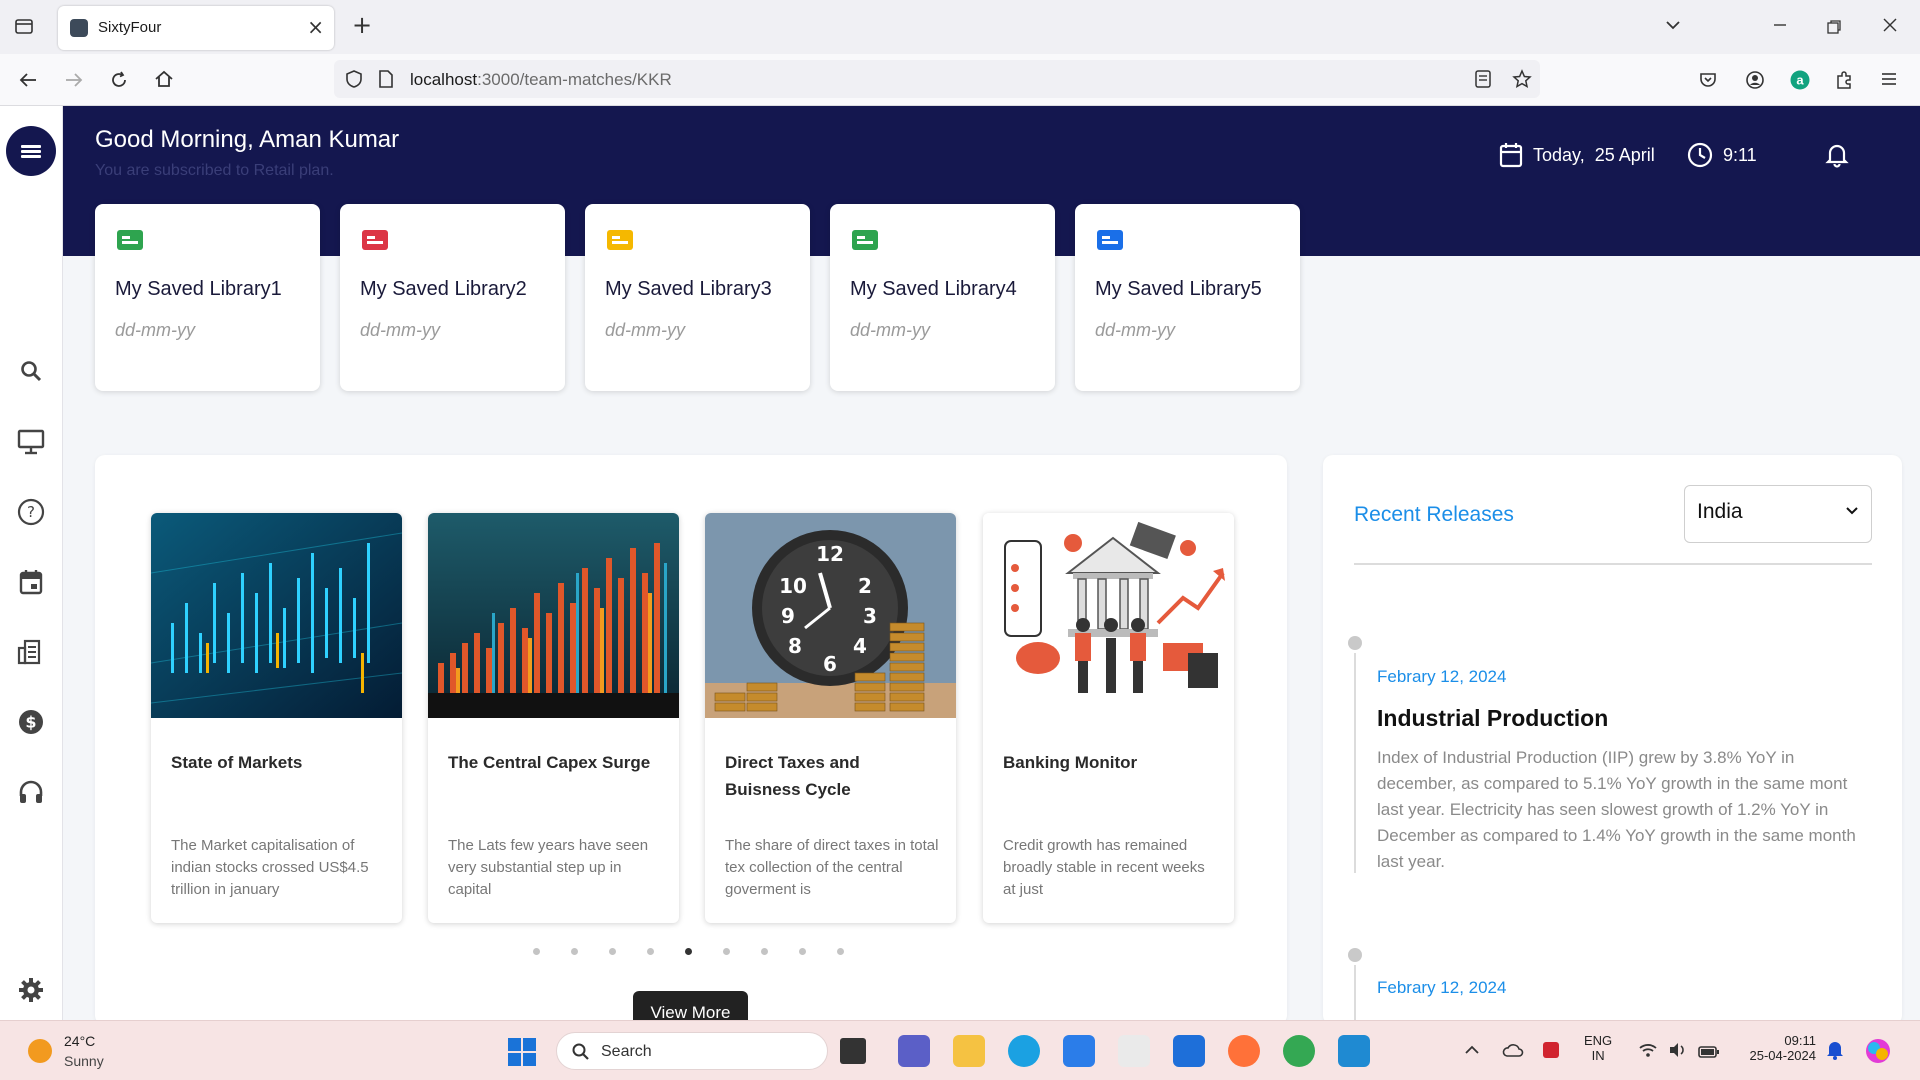 This screenshot has width=1920, height=1080. Describe the element at coordinates (1189, 1051) in the screenshot. I see `app-icon` at that location.